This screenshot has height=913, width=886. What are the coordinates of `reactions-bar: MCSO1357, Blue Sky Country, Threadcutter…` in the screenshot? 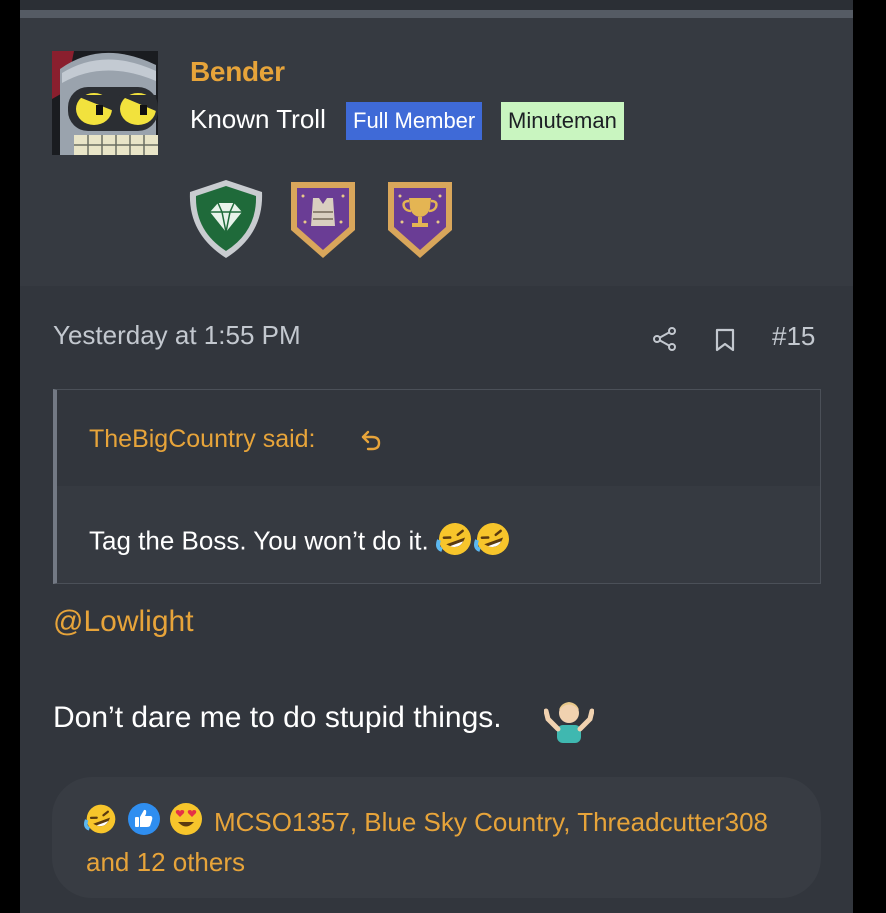 It's located at (436, 837).